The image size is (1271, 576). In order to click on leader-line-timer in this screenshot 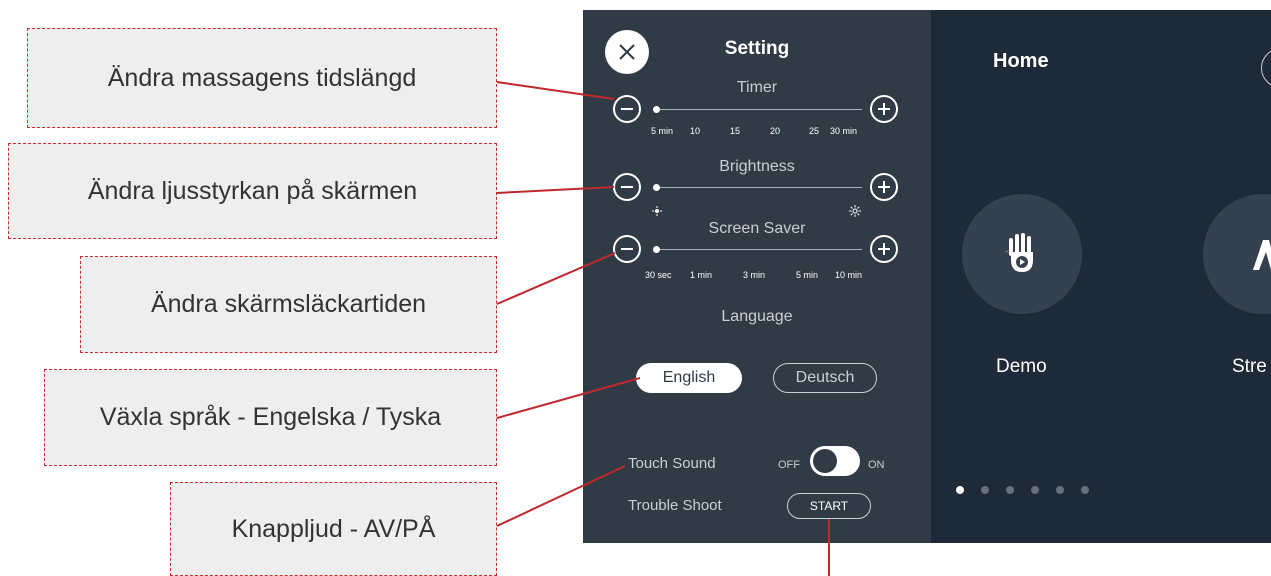, I will do `click(555, 90)`.